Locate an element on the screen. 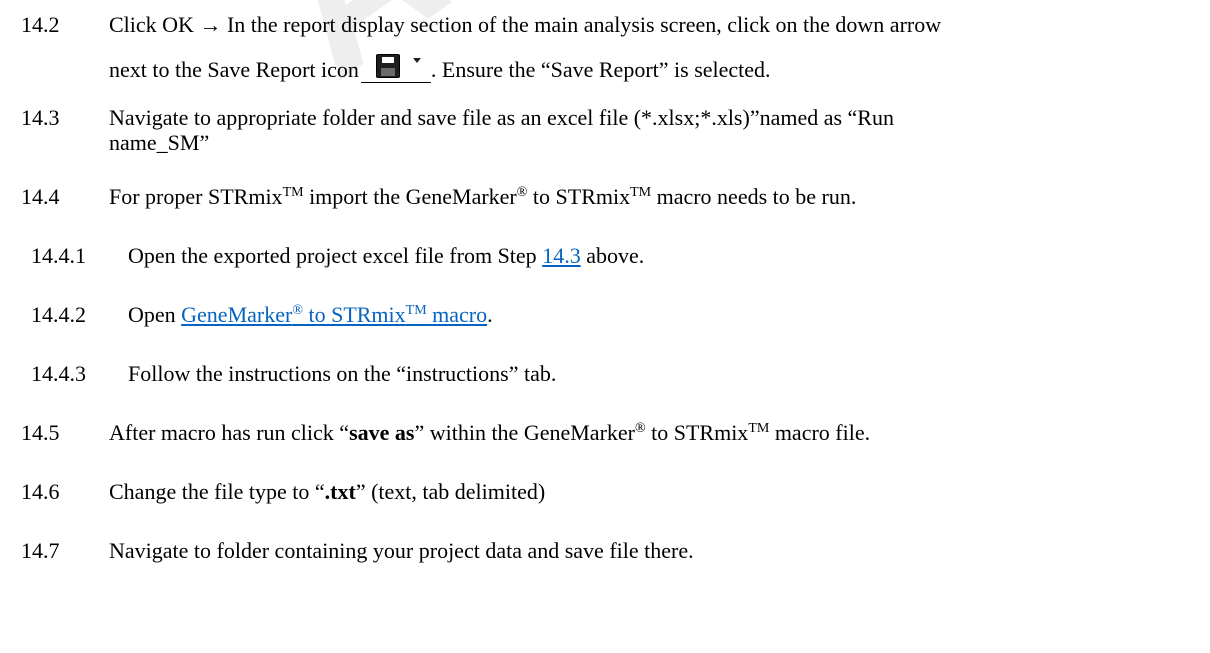 The width and height of the screenshot is (1210, 653). step-text: Open GeneMarker® to STRmixTM macro. is located at coordinates (310, 314).